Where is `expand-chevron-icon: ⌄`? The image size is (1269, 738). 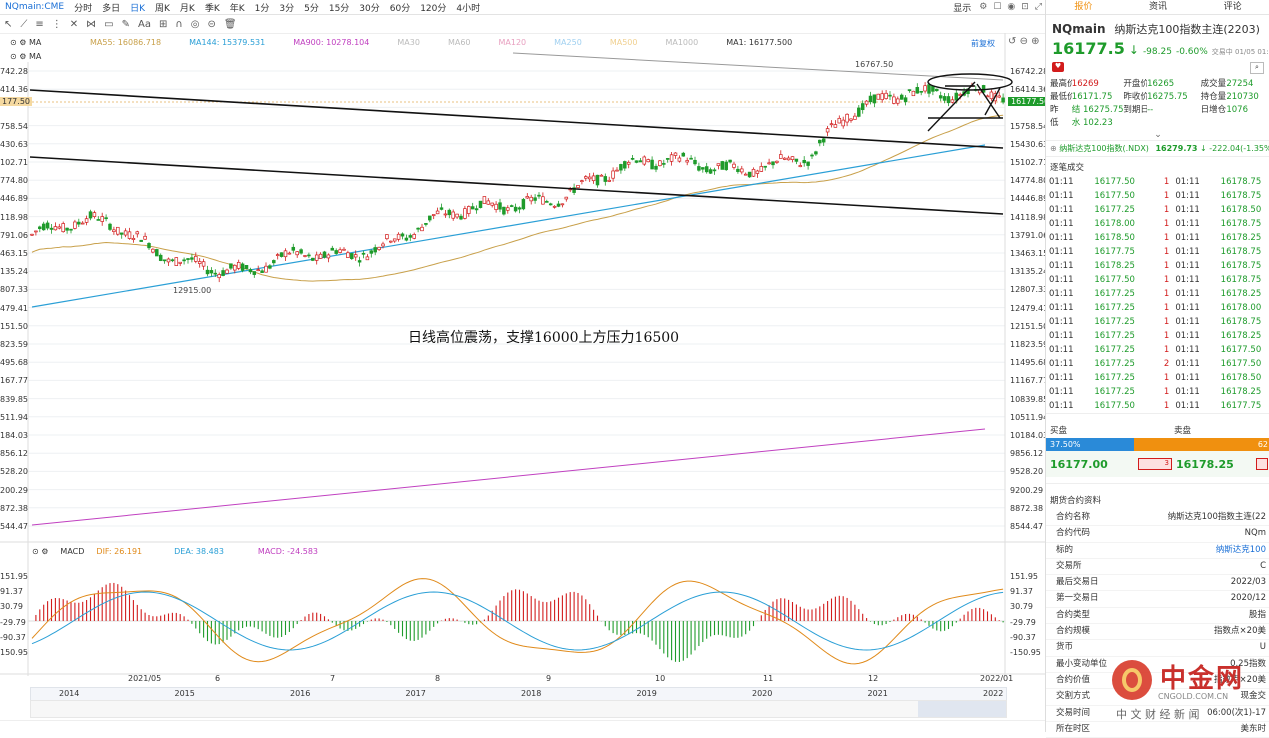 expand-chevron-icon: ⌄ is located at coordinates (1157, 135).